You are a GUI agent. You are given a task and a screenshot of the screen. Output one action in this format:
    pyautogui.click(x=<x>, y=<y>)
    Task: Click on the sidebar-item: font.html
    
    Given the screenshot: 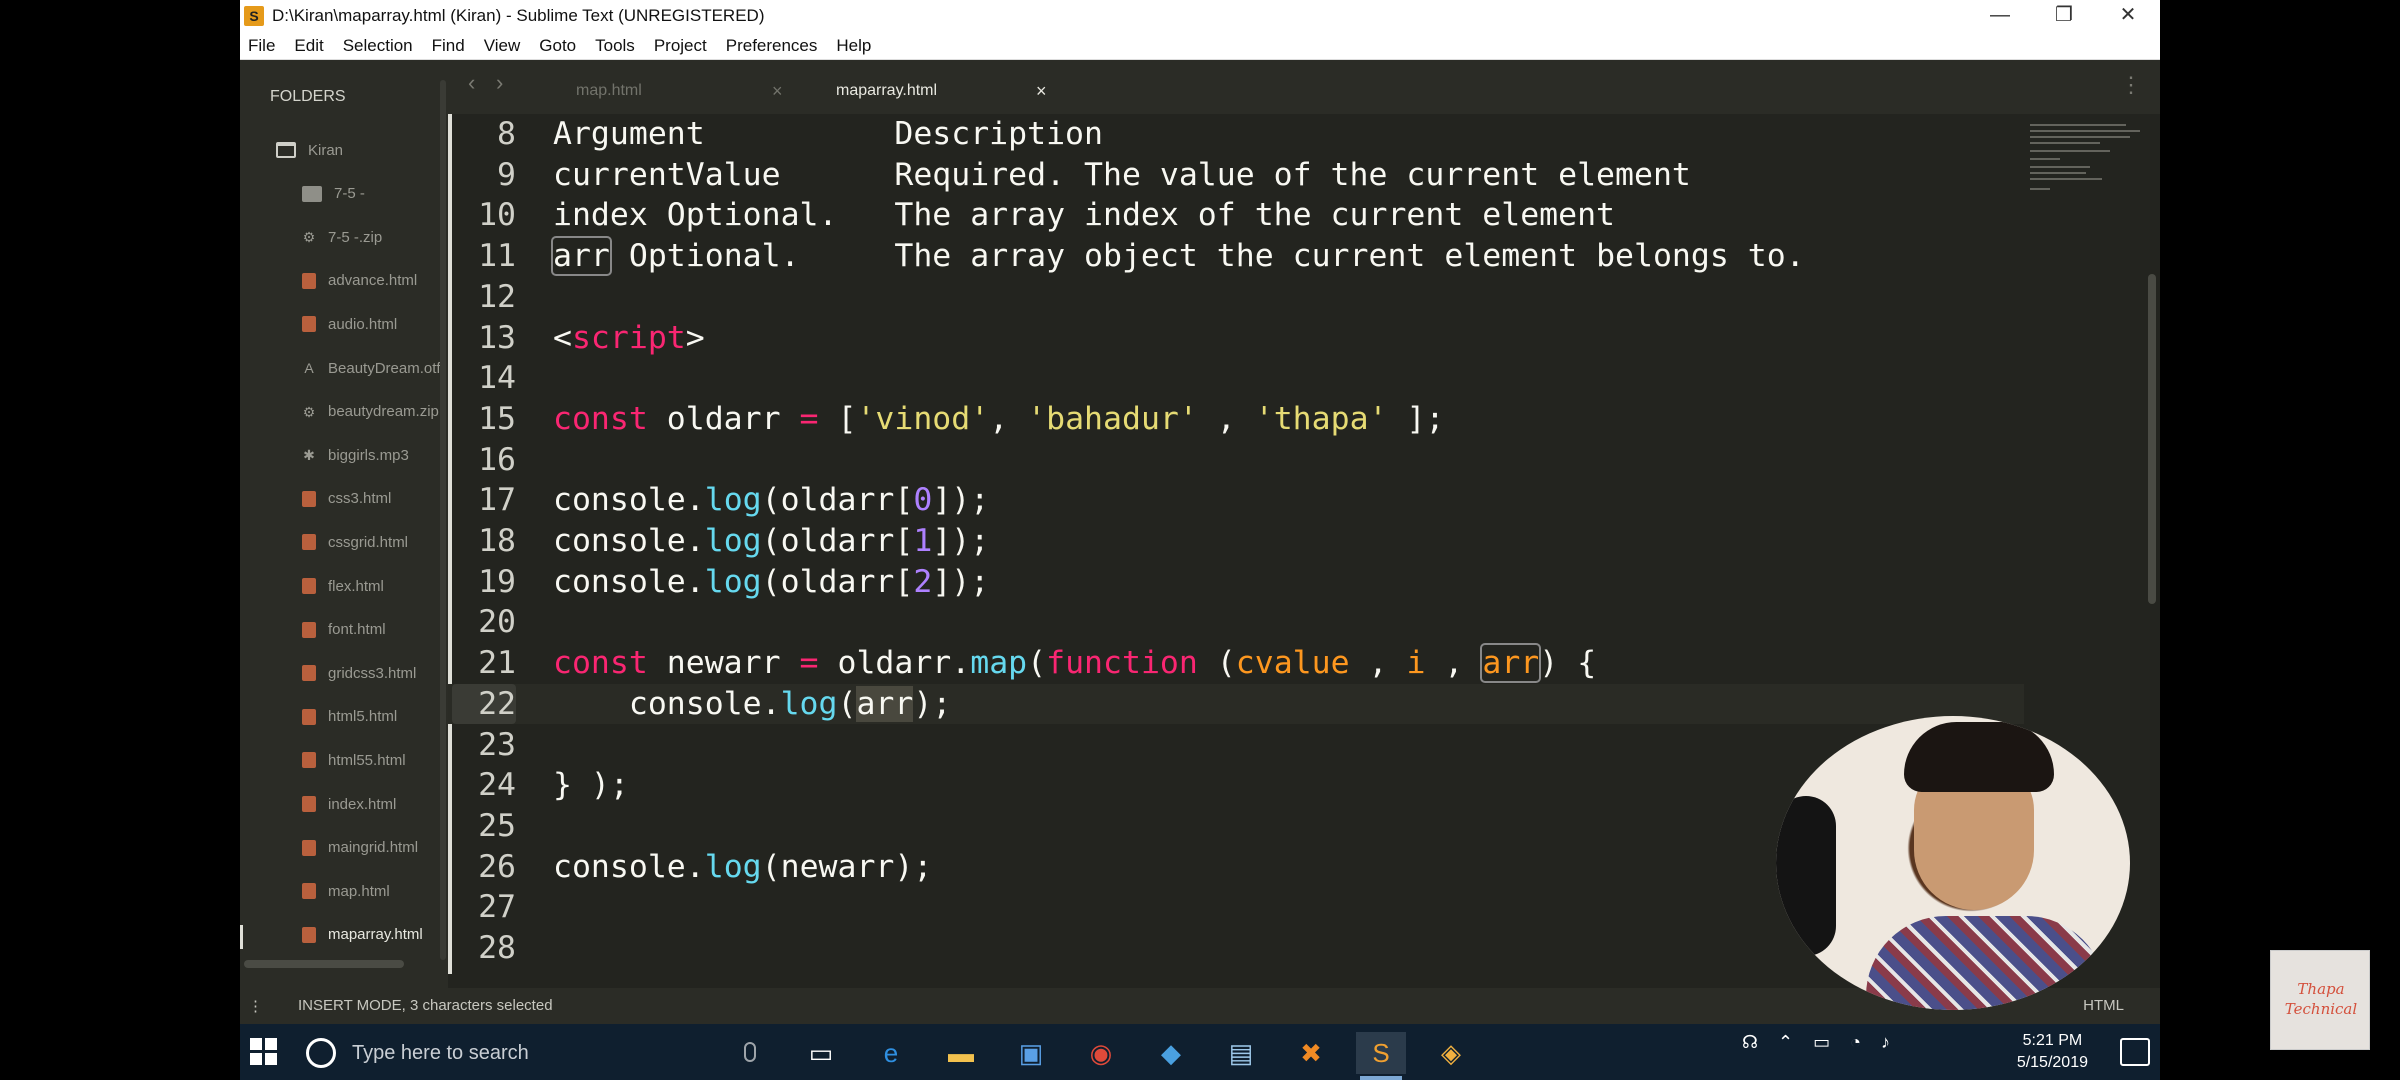 What is the action you would take?
    pyautogui.click(x=344, y=630)
    